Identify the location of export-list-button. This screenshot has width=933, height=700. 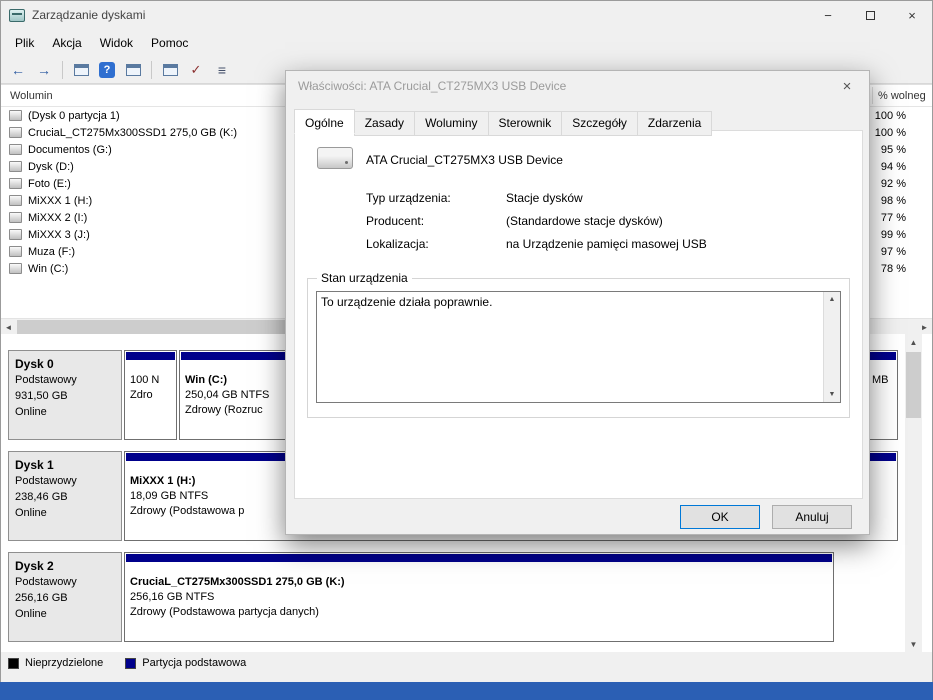
(133, 70).